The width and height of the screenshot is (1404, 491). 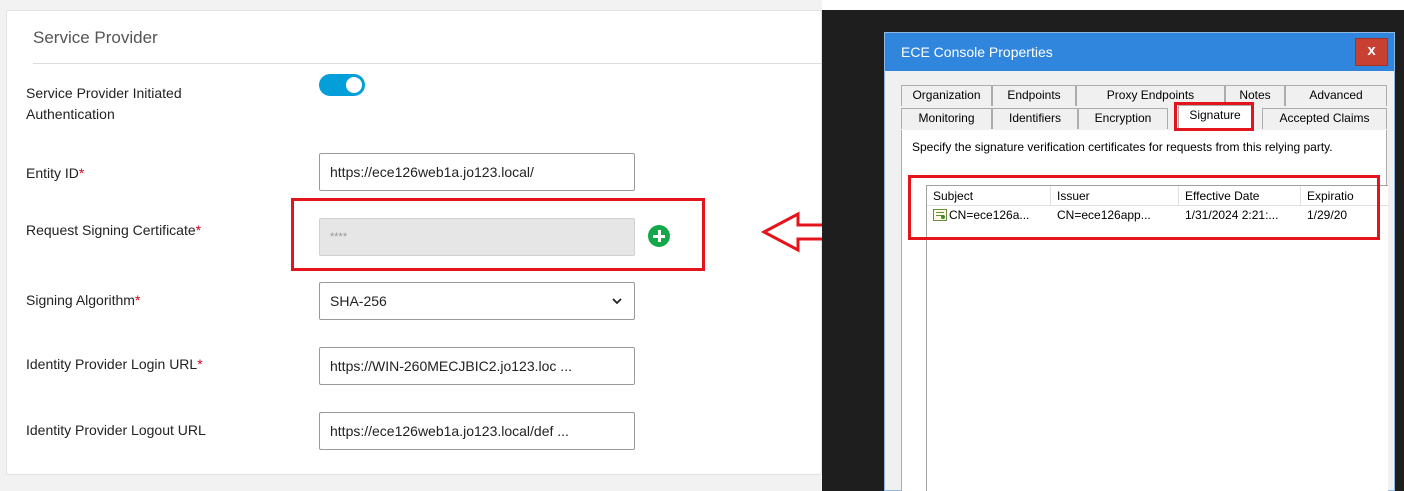 What do you see at coordinates (1324, 118) in the screenshot?
I see `tab-accepted-claims: Accepted Claims` at bounding box center [1324, 118].